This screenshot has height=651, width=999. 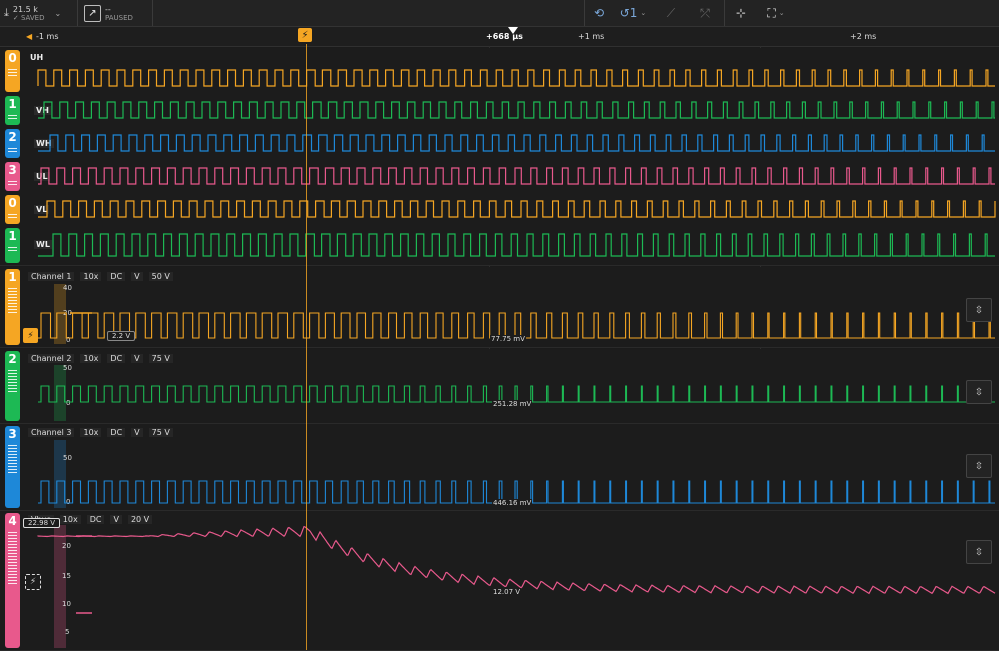 I want to click on trigger-marker-icon: ⚡, so click(x=305, y=35).